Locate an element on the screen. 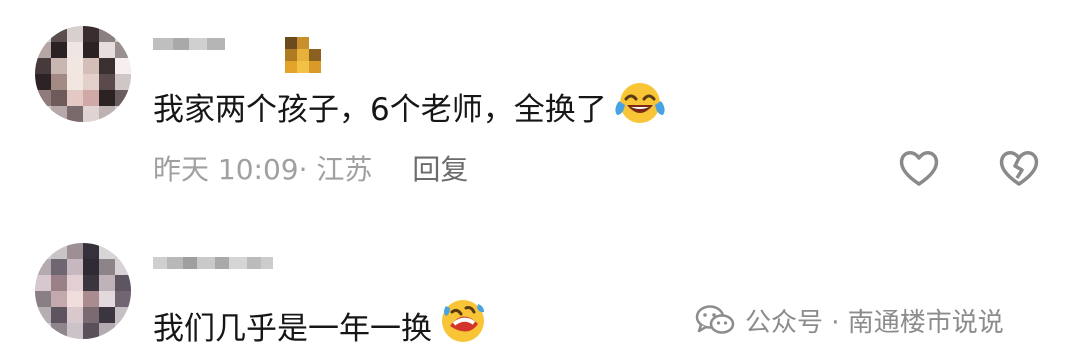 Image resolution: width=1080 pixels, height=363 pixels. broken-heart-icon is located at coordinates (1019, 168).